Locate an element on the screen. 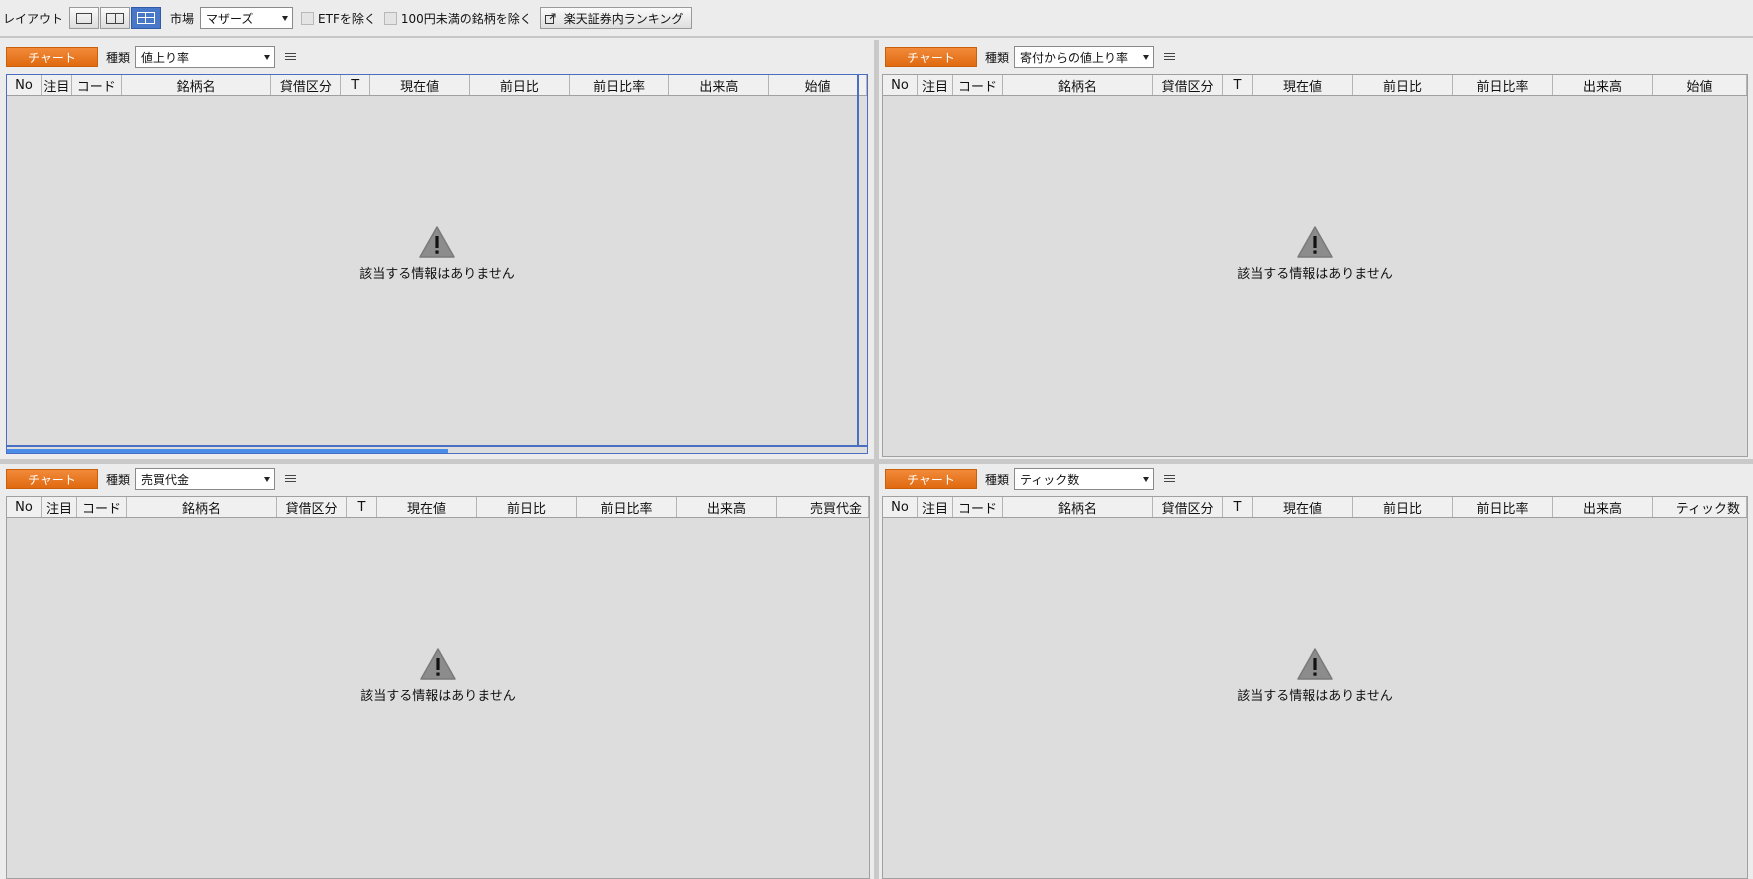 The height and width of the screenshot is (879, 1753). layout-quad-button is located at coordinates (146, 18).